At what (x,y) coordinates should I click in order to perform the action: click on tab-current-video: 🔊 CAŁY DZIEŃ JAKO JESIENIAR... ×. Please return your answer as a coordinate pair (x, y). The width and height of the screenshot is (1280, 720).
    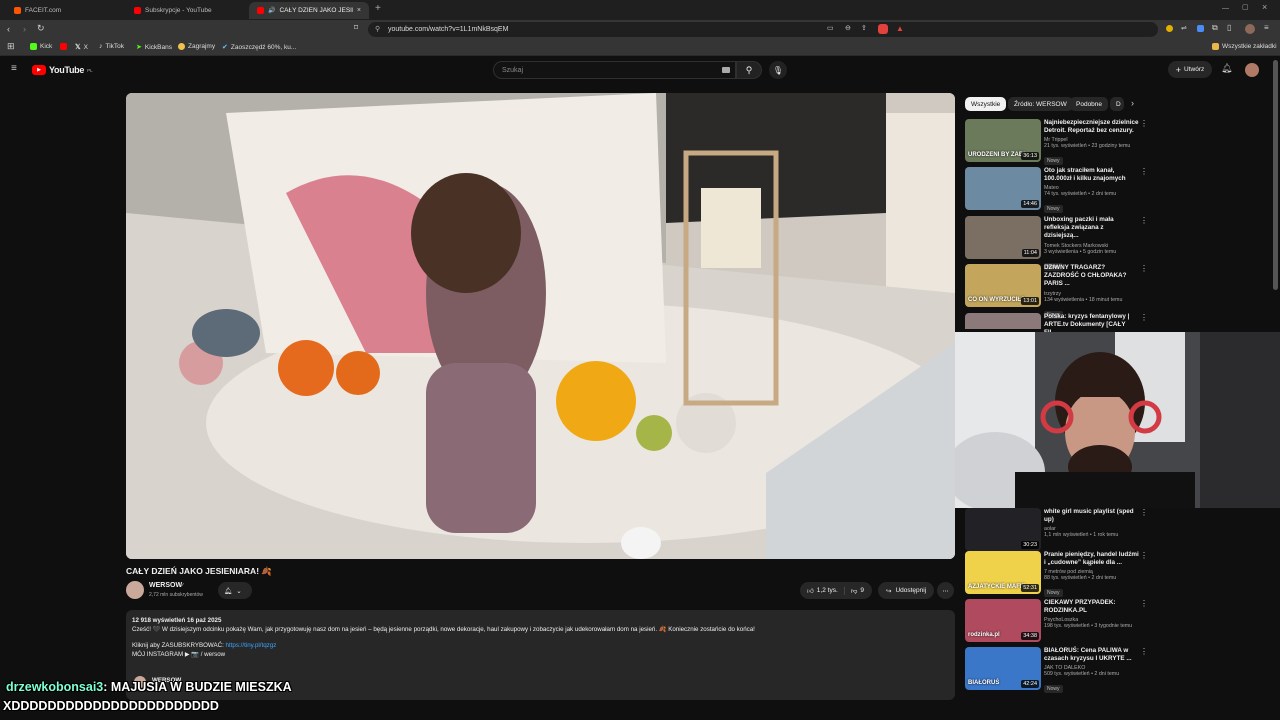
    Looking at the image, I should click on (309, 10).